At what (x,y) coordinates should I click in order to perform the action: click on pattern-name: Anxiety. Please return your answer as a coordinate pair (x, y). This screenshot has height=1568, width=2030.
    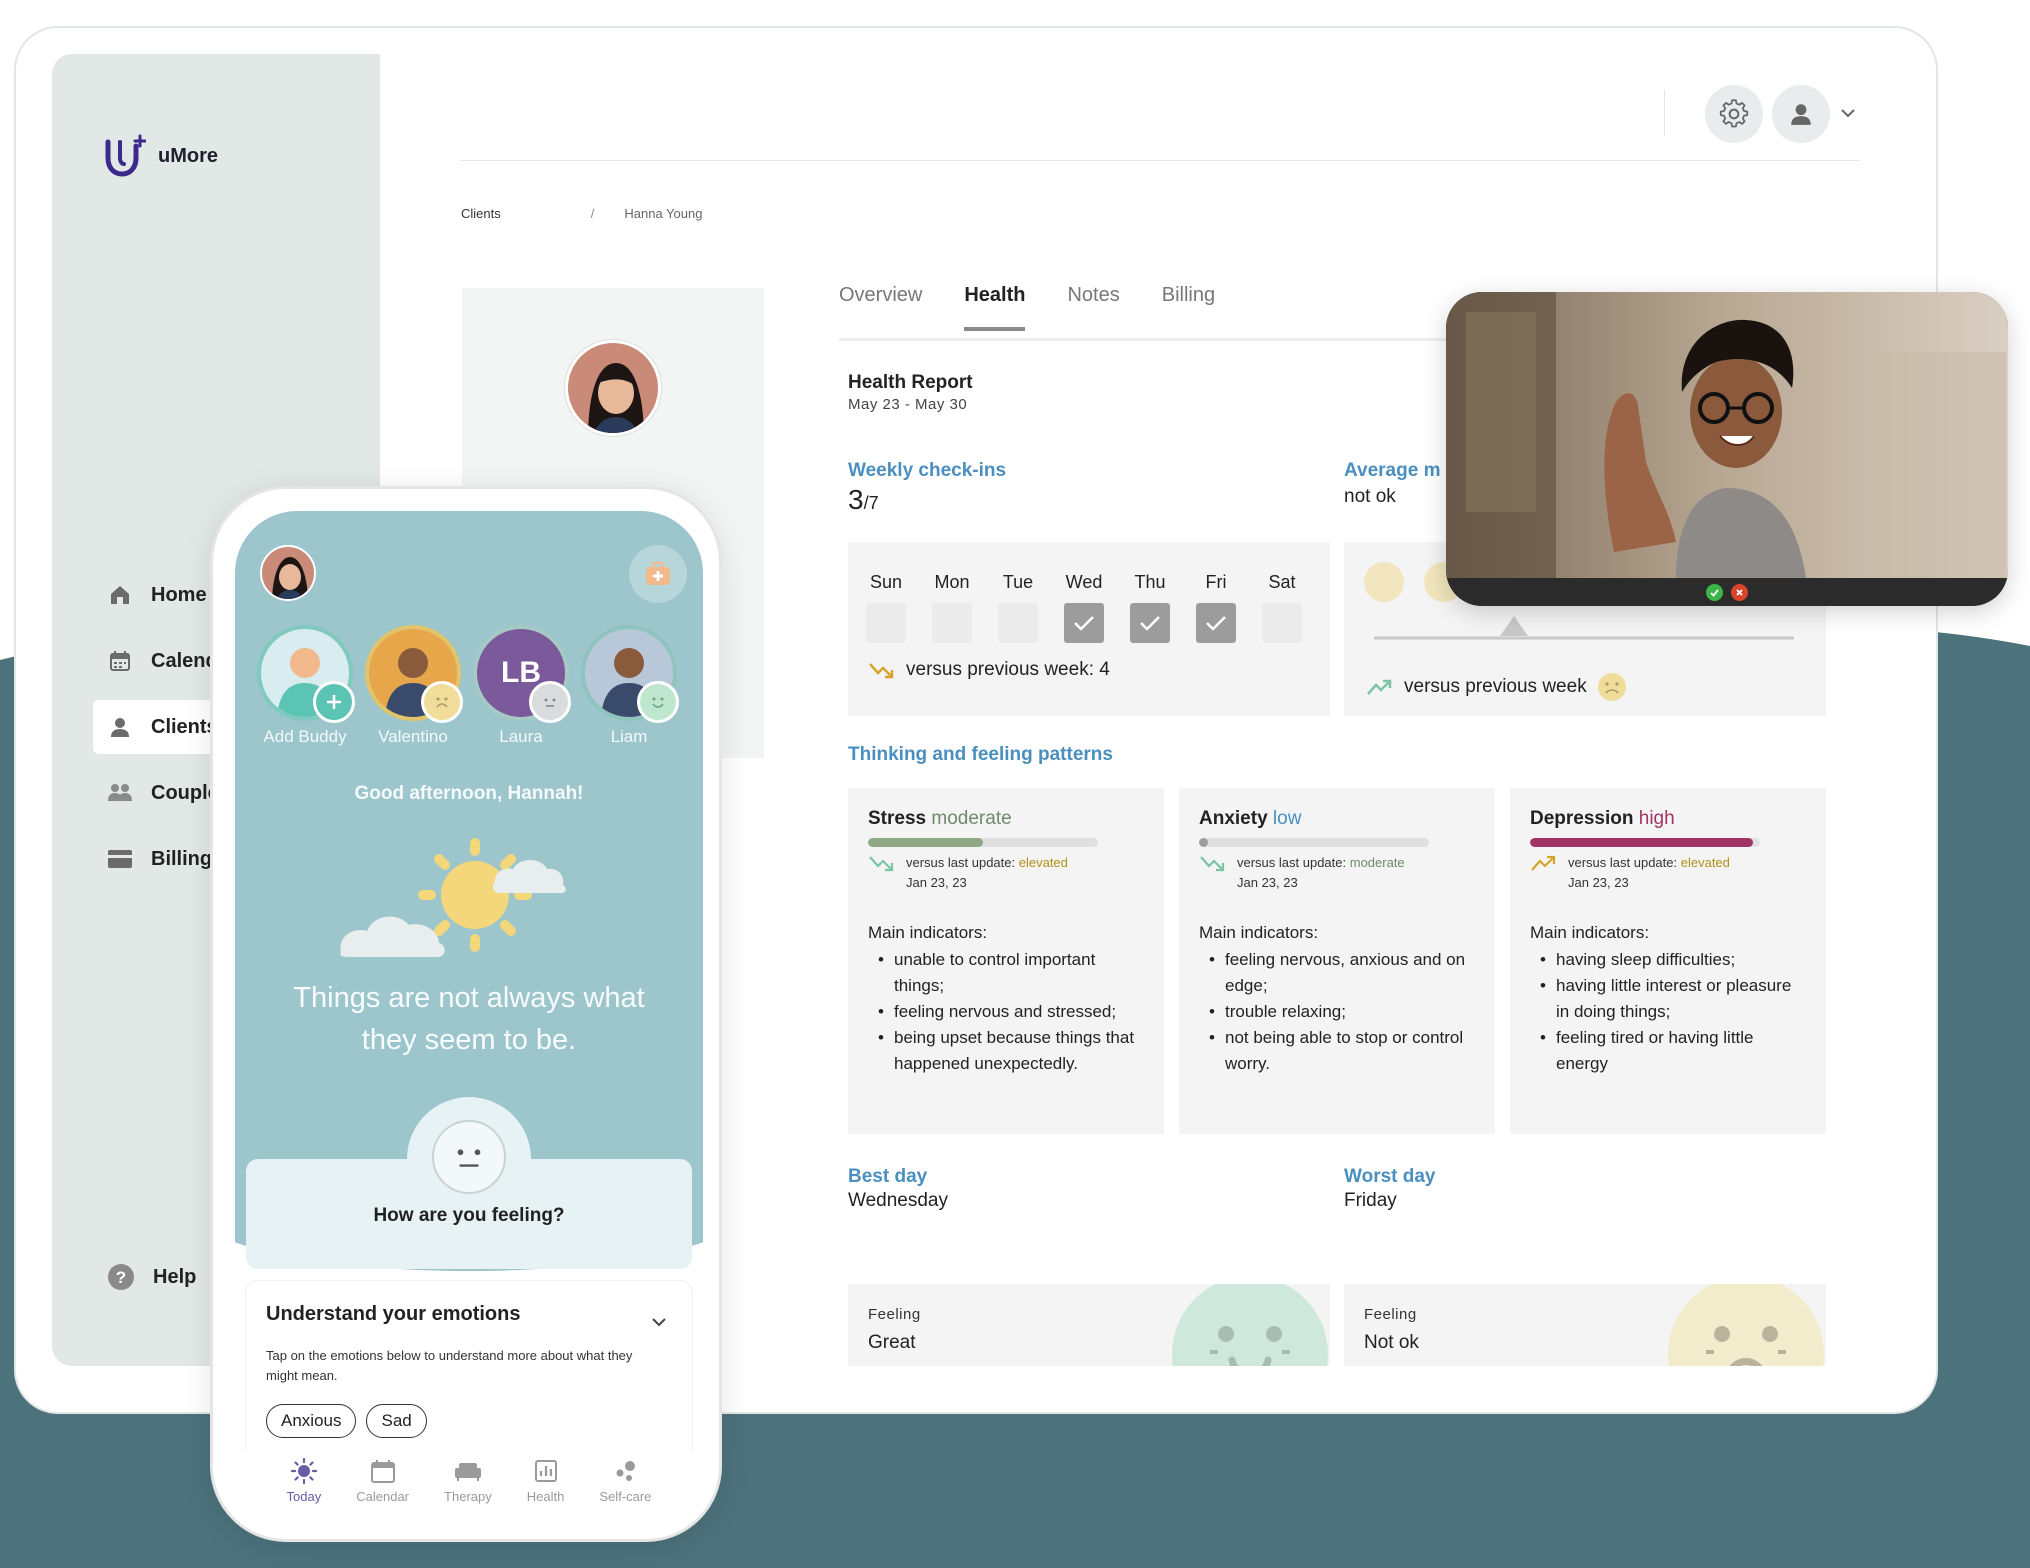
    Looking at the image, I should click on (1233, 818).